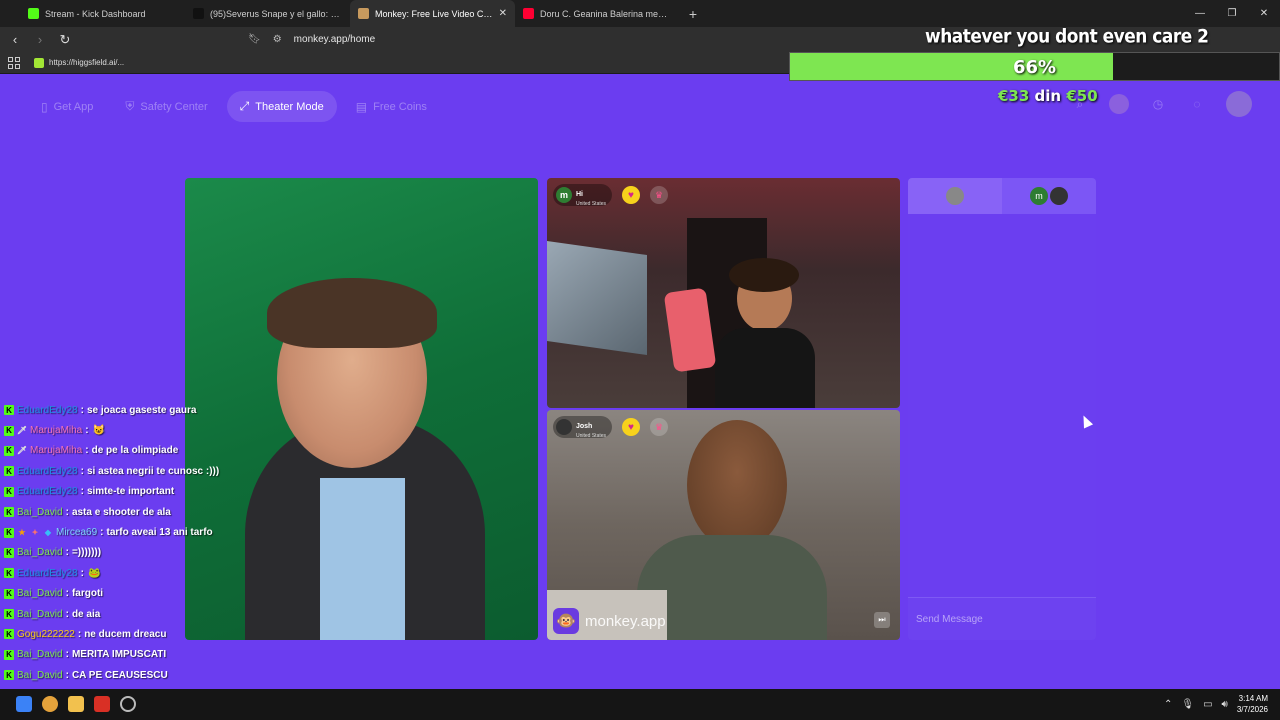 The width and height of the screenshot is (1280, 720). I want to click on browser-tab: Monkey: Free Live Video Chat ✕, so click(432, 13).